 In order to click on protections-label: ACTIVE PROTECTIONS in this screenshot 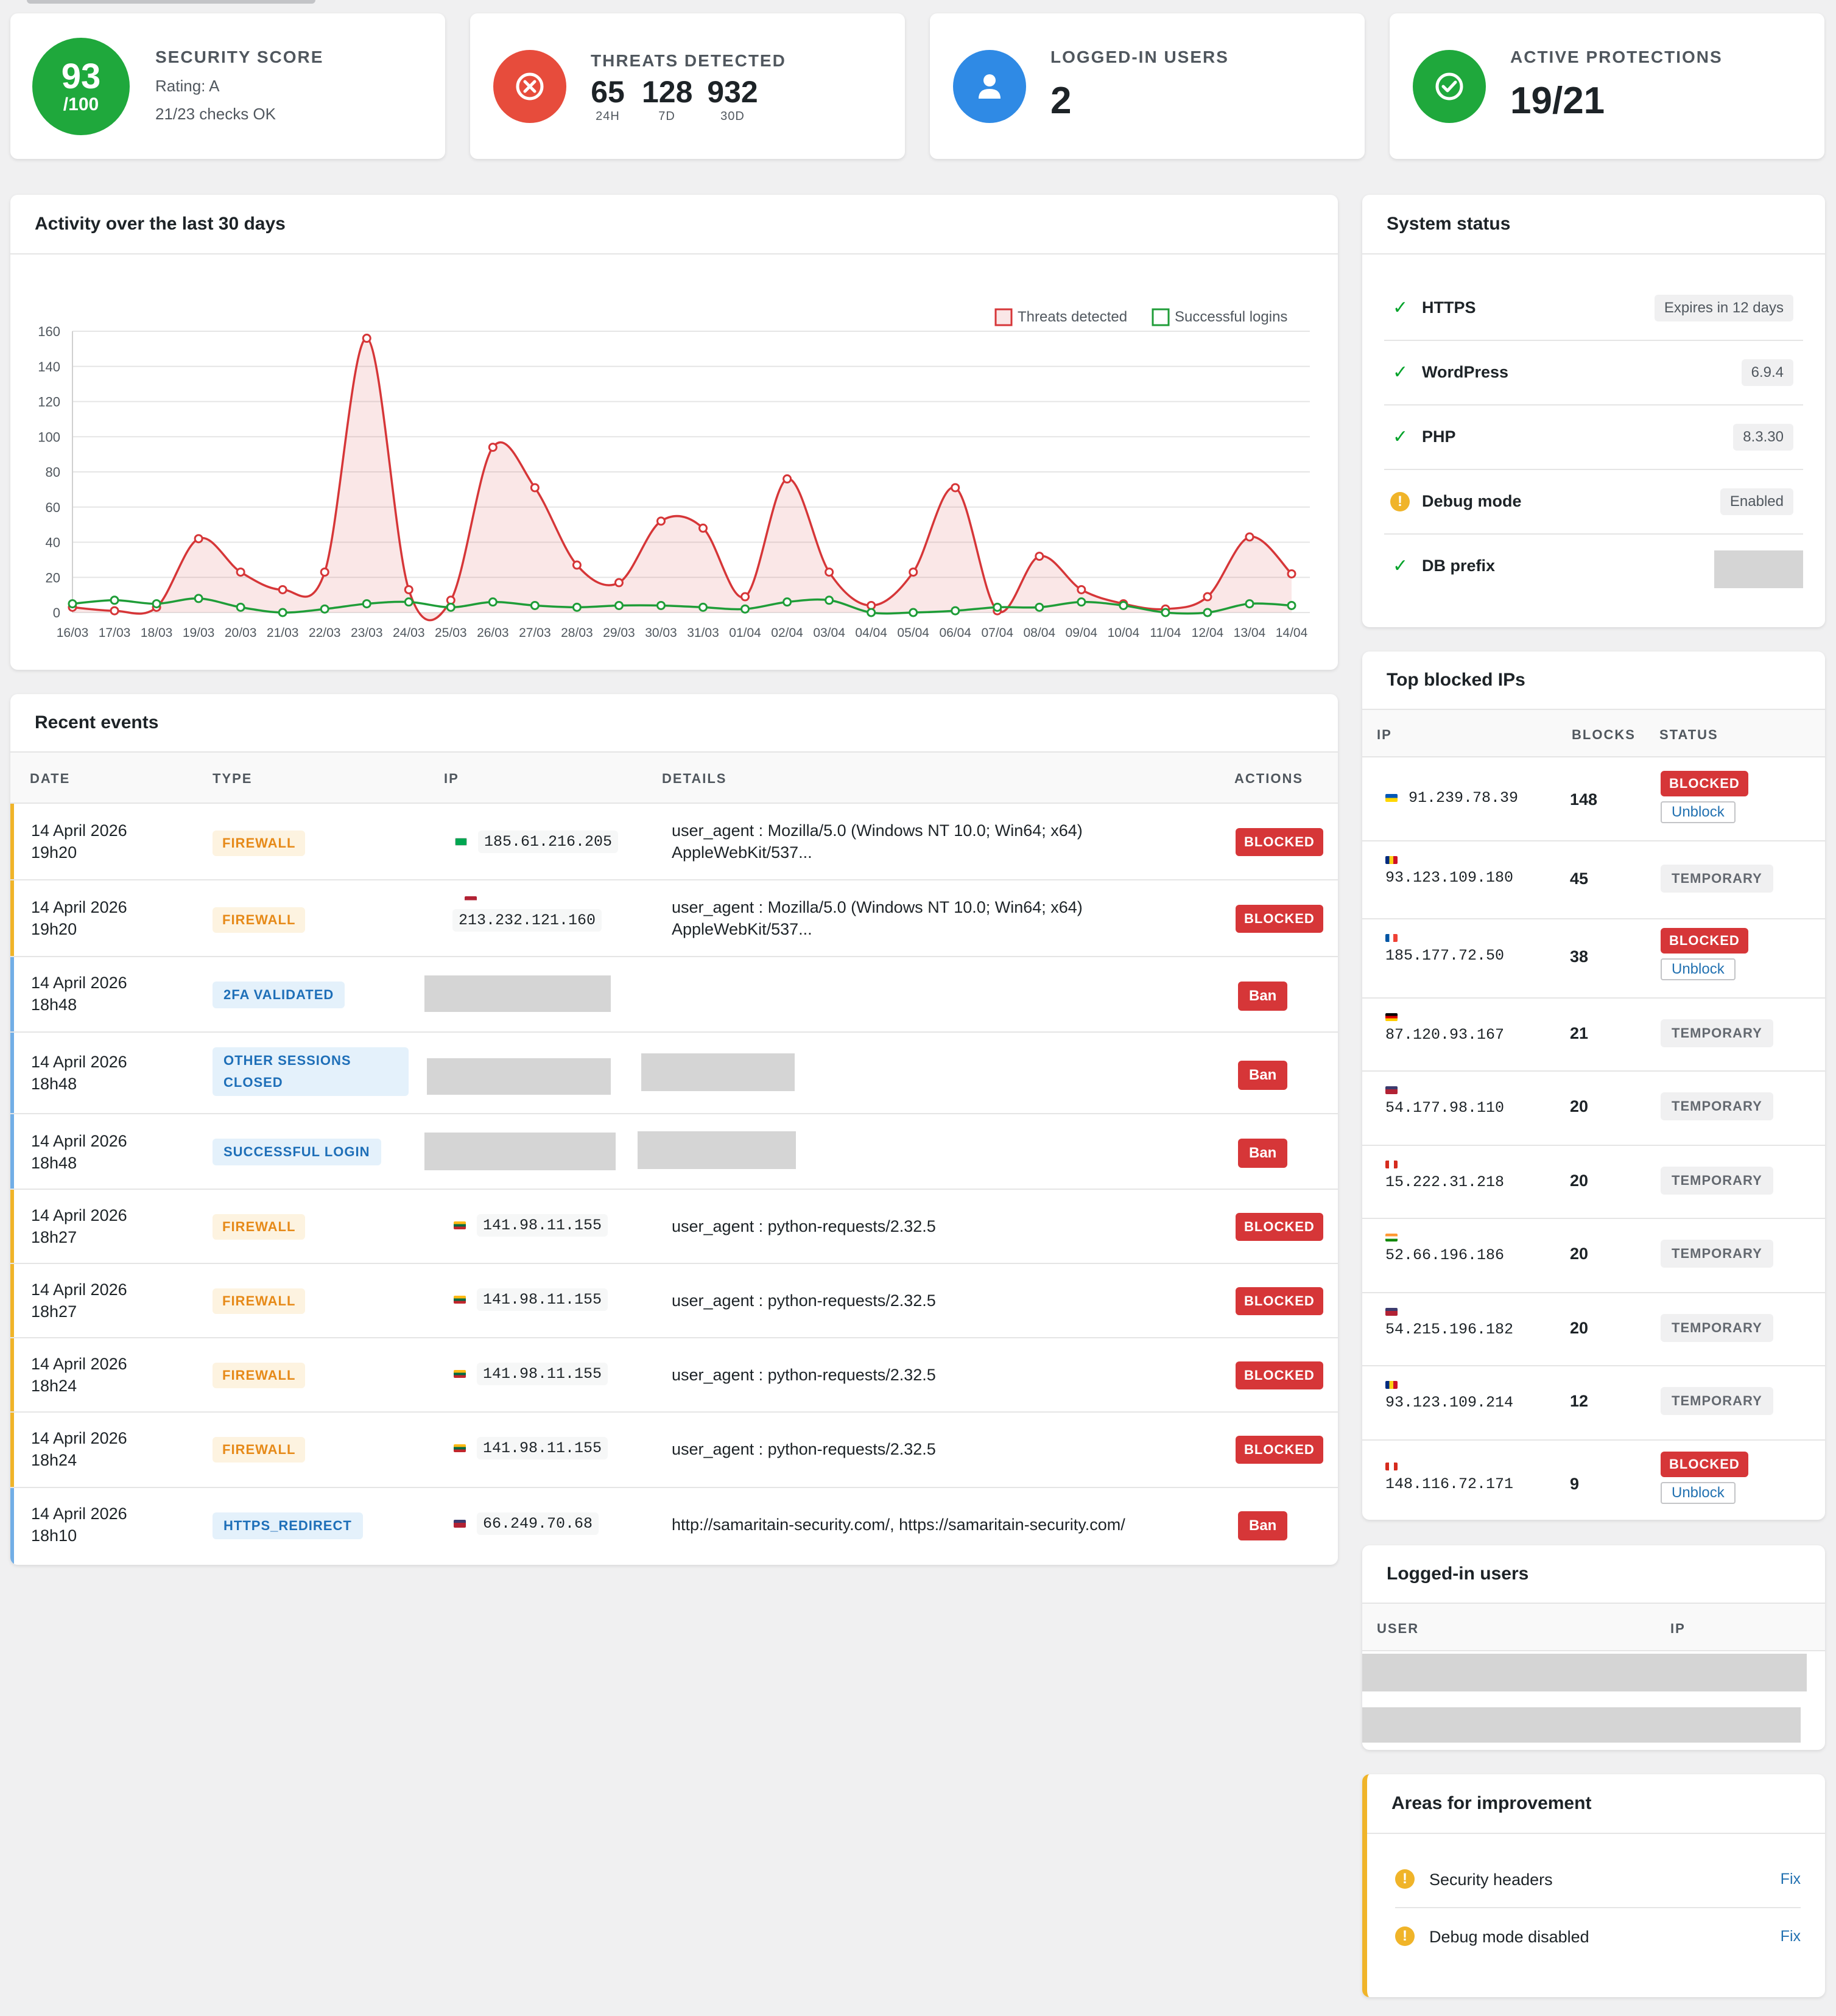, I will do `click(1616, 57)`.